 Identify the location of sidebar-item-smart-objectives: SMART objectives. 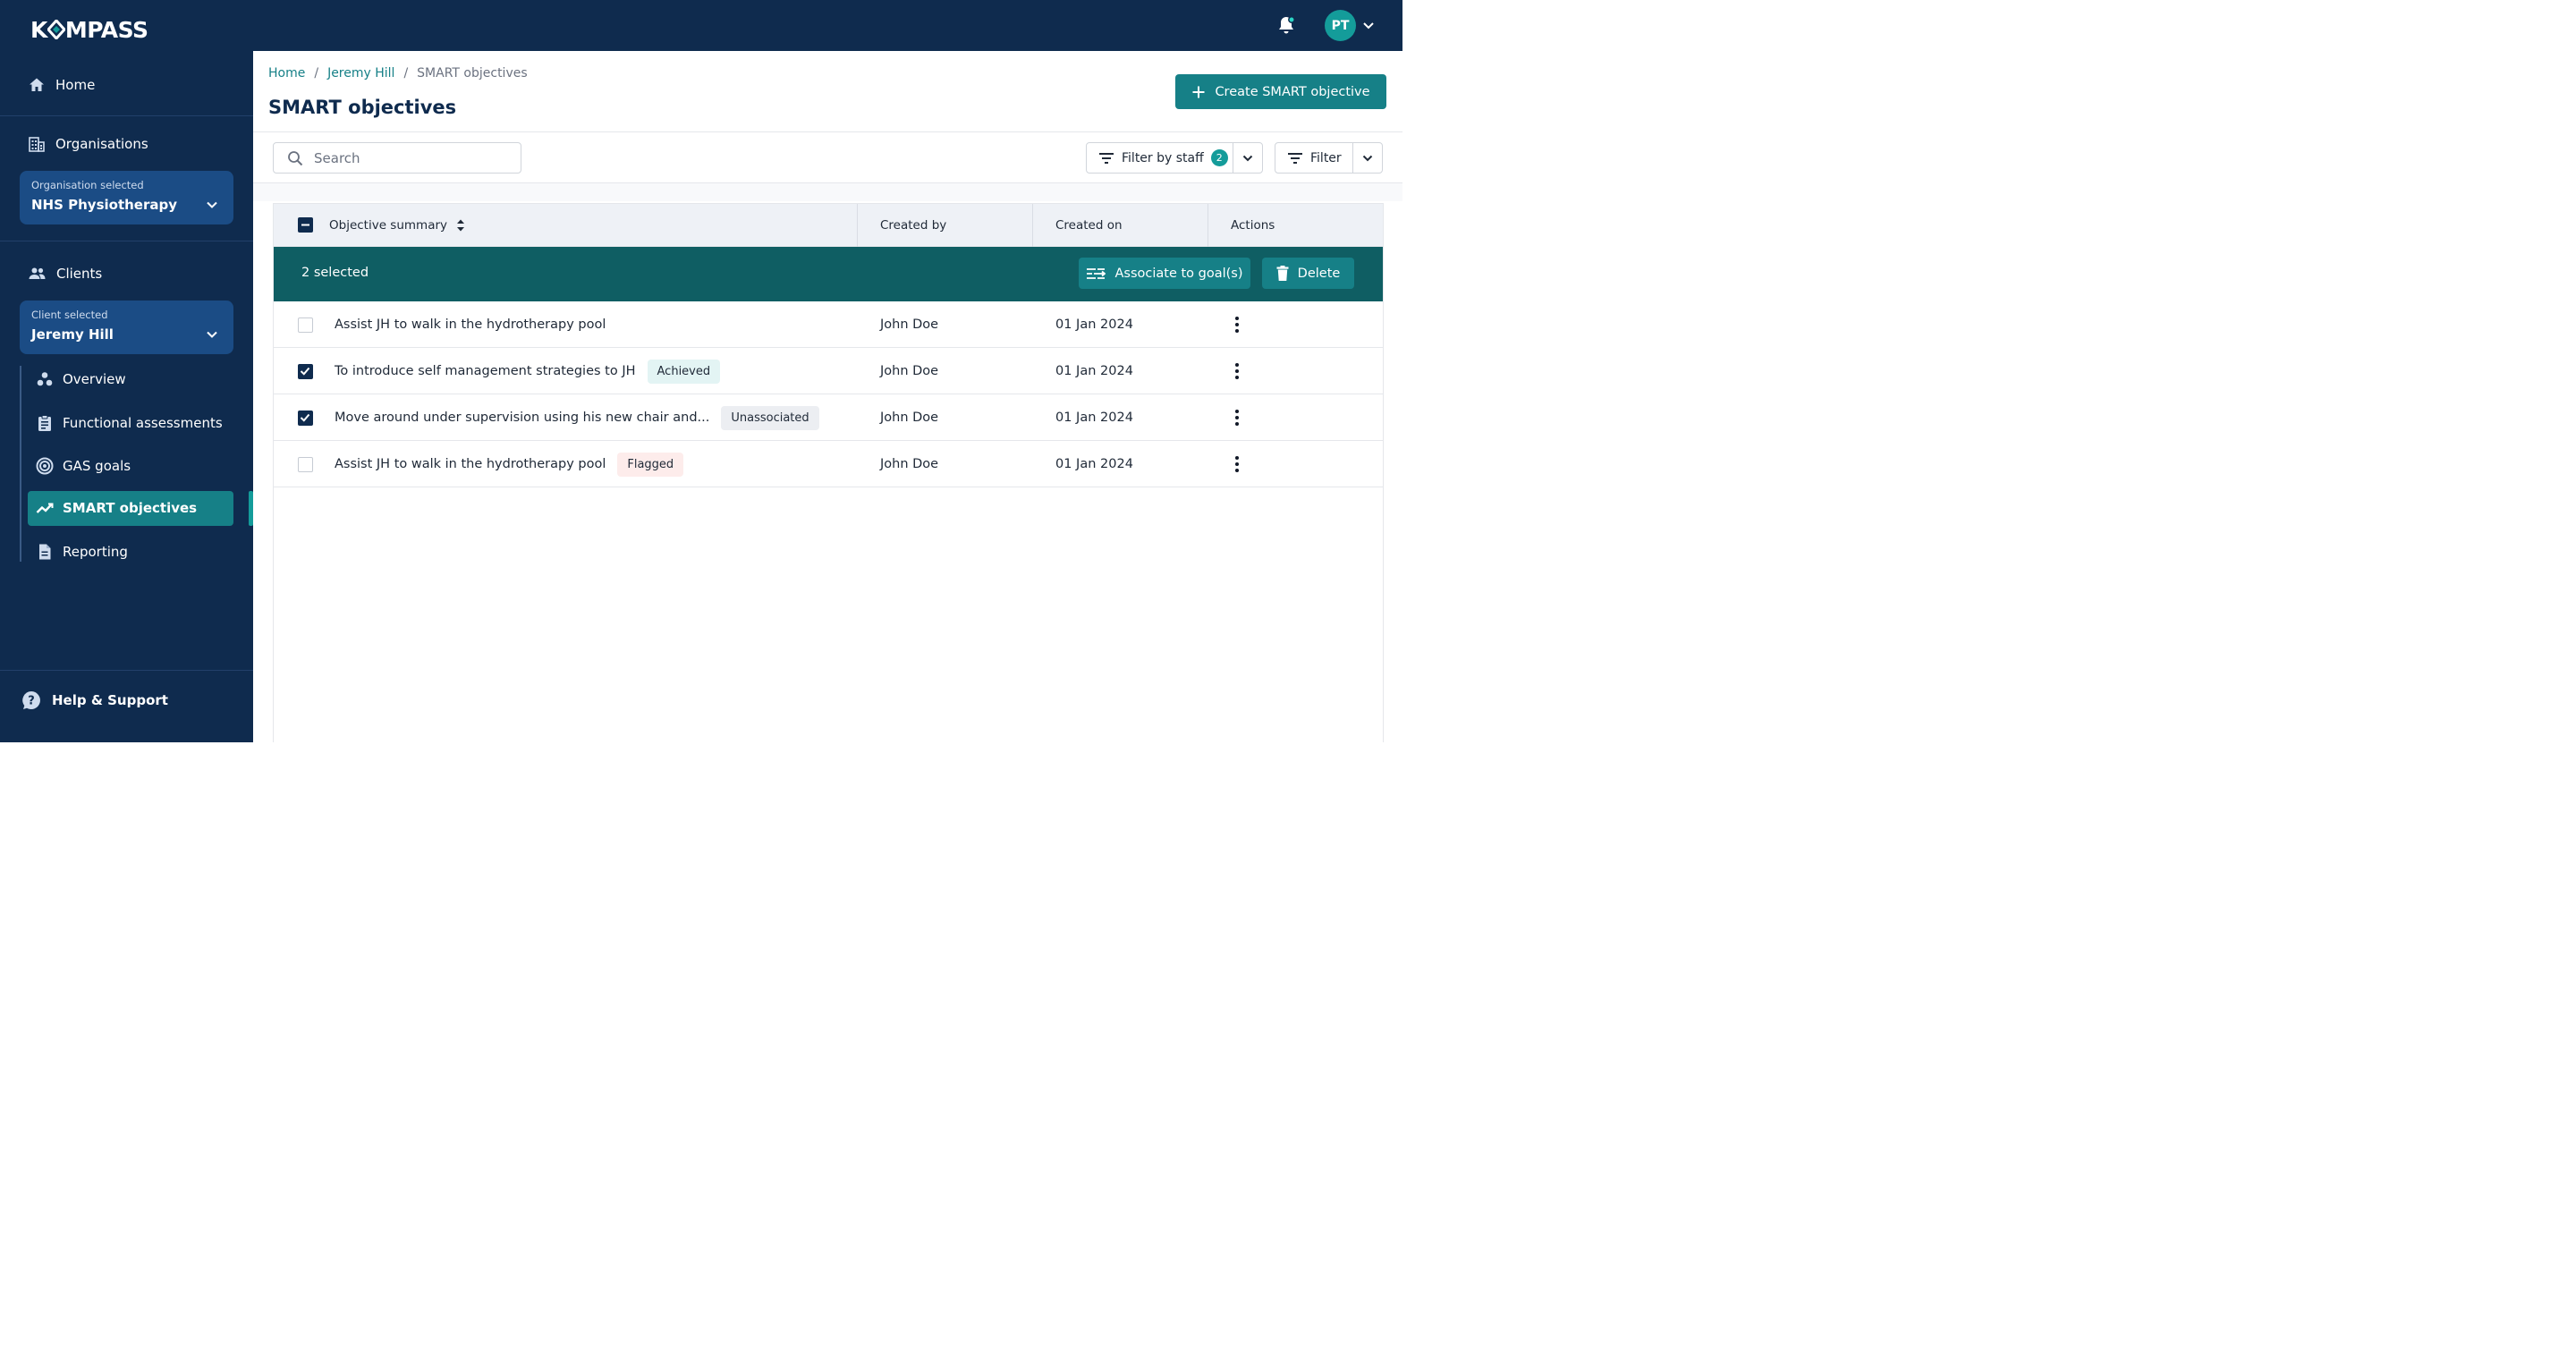
(116, 508).